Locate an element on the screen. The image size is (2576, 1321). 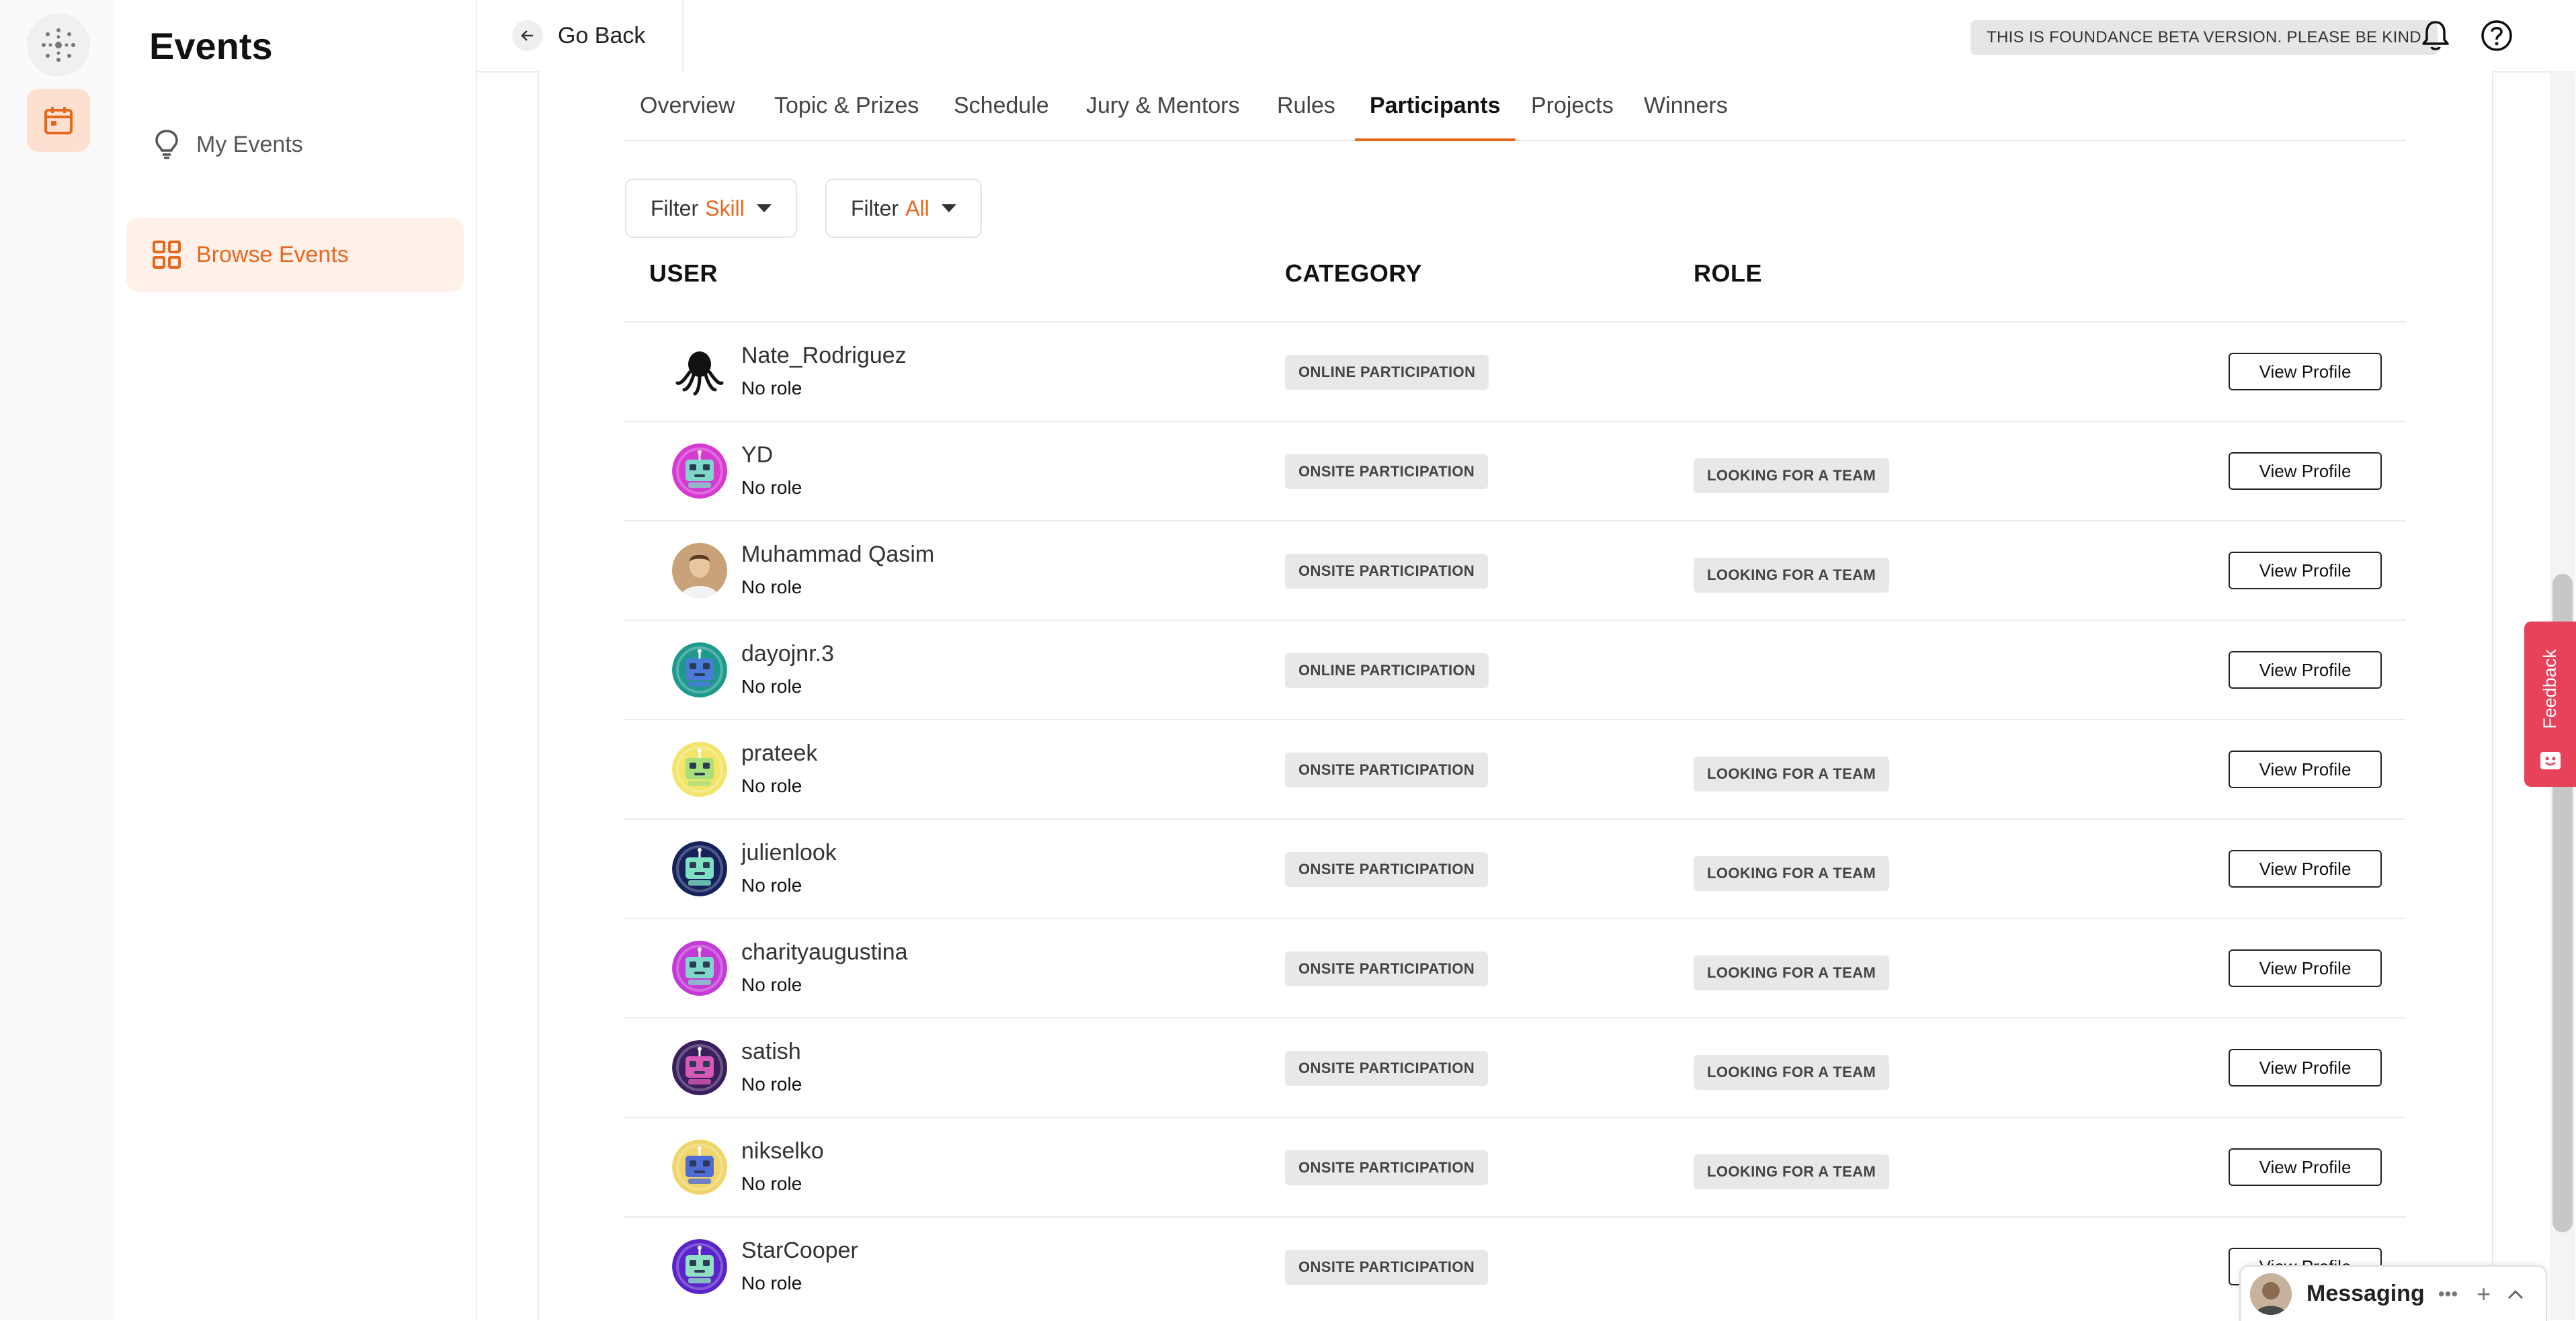
messaging-widget: Messaging ••• + is located at coordinates (2393, 1293).